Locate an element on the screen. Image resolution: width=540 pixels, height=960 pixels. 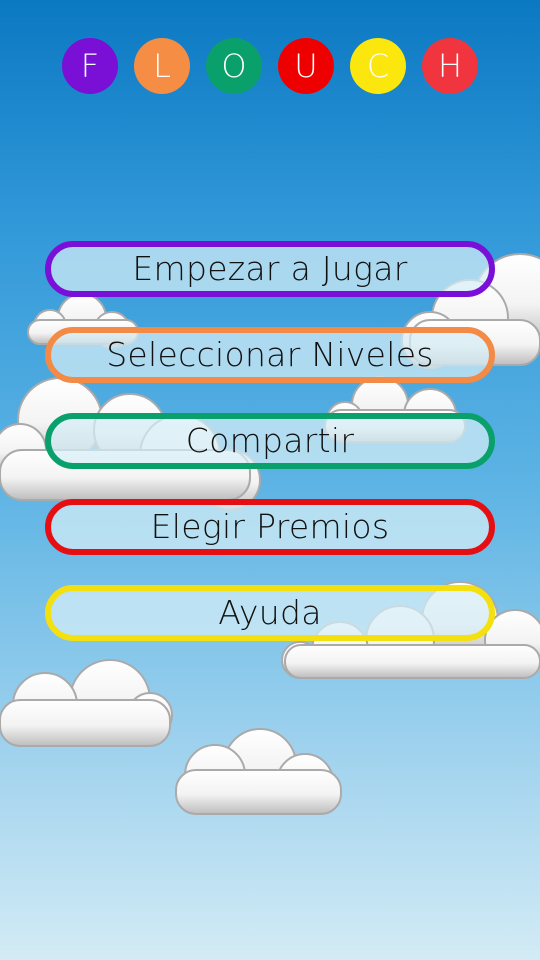
start-game-label: Empezar a Jugar is located at coordinates (270, 268).